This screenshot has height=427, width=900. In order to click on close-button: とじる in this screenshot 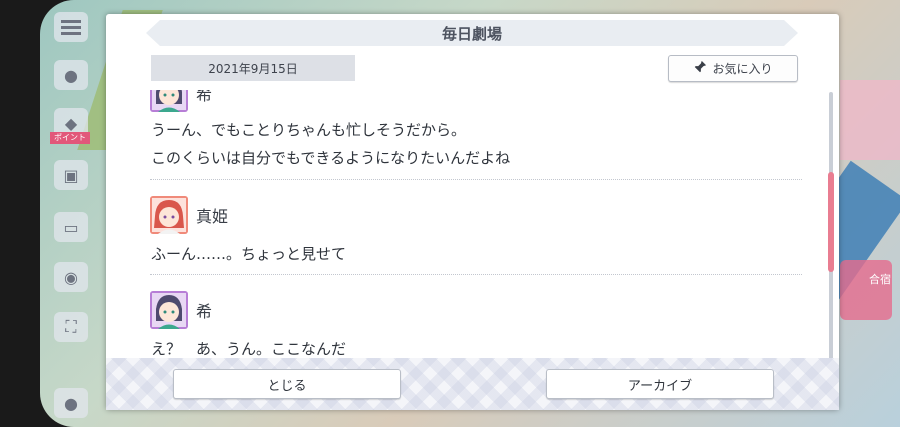, I will do `click(287, 384)`.